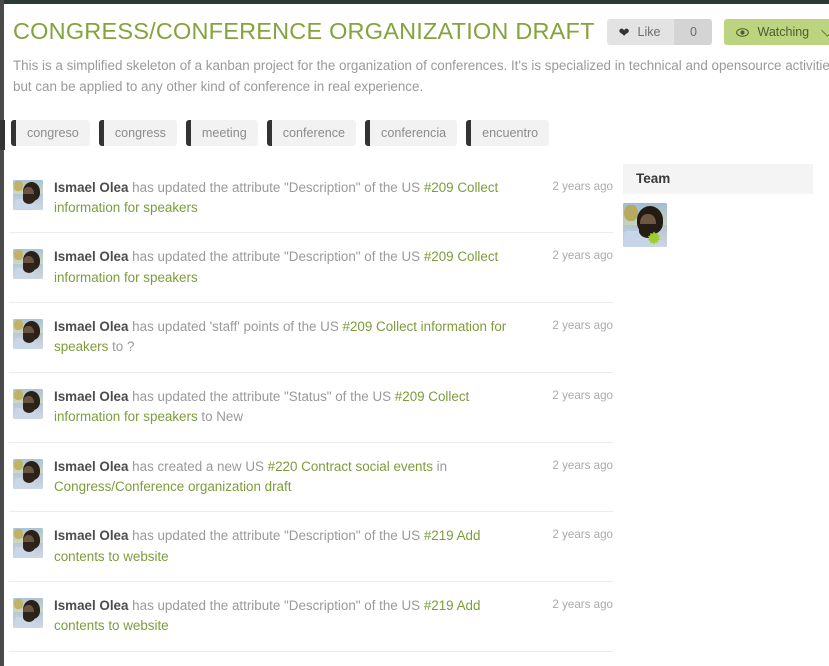 The width and height of the screenshot is (829, 666). I want to click on watch-button: Watching 16, so click(776, 32).